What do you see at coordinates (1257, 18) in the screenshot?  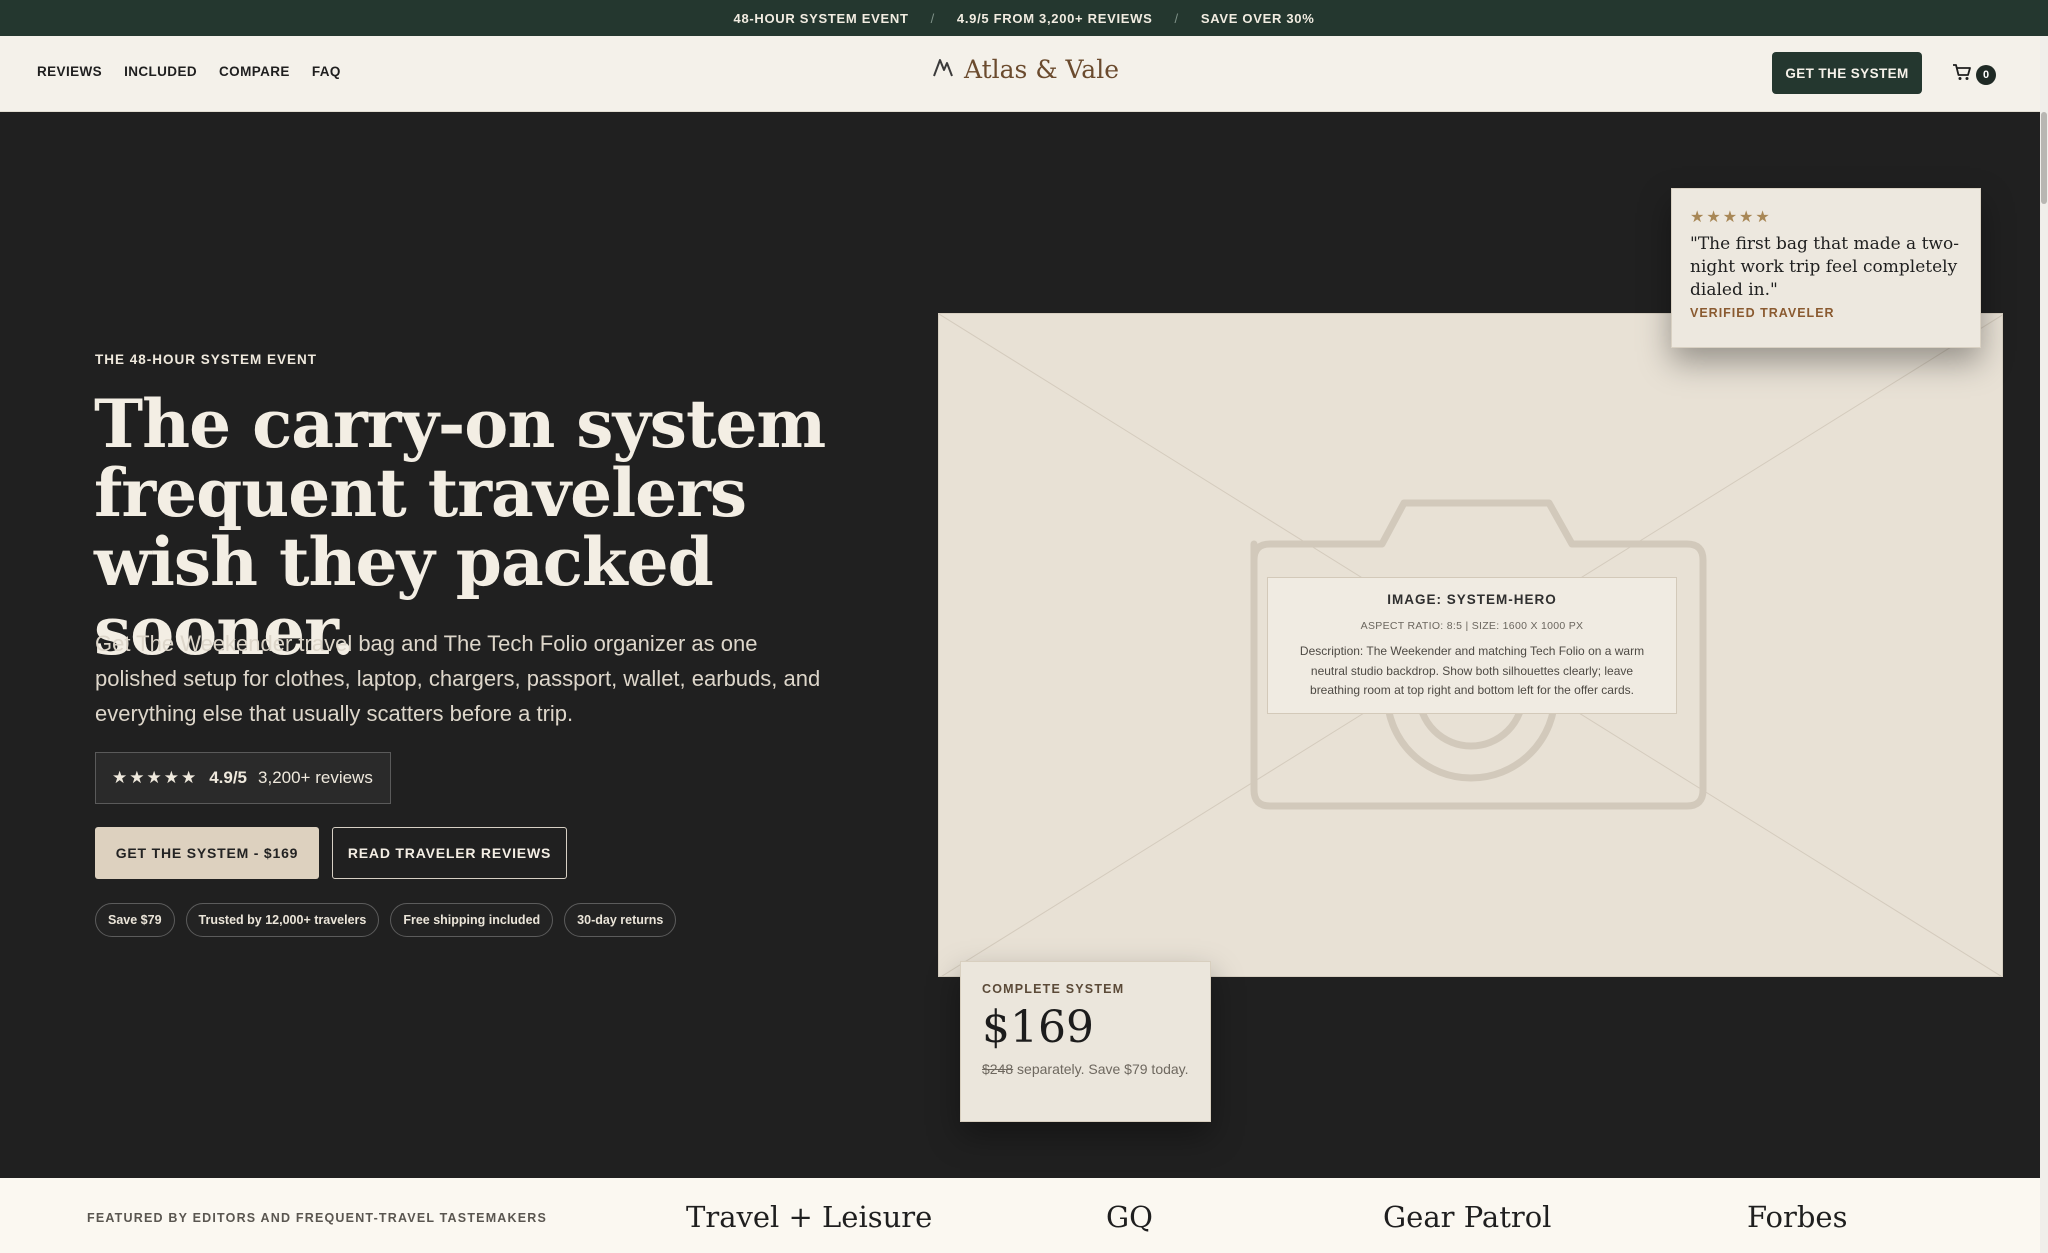 I see `announcement-item: SAVE OVER 30%` at bounding box center [1257, 18].